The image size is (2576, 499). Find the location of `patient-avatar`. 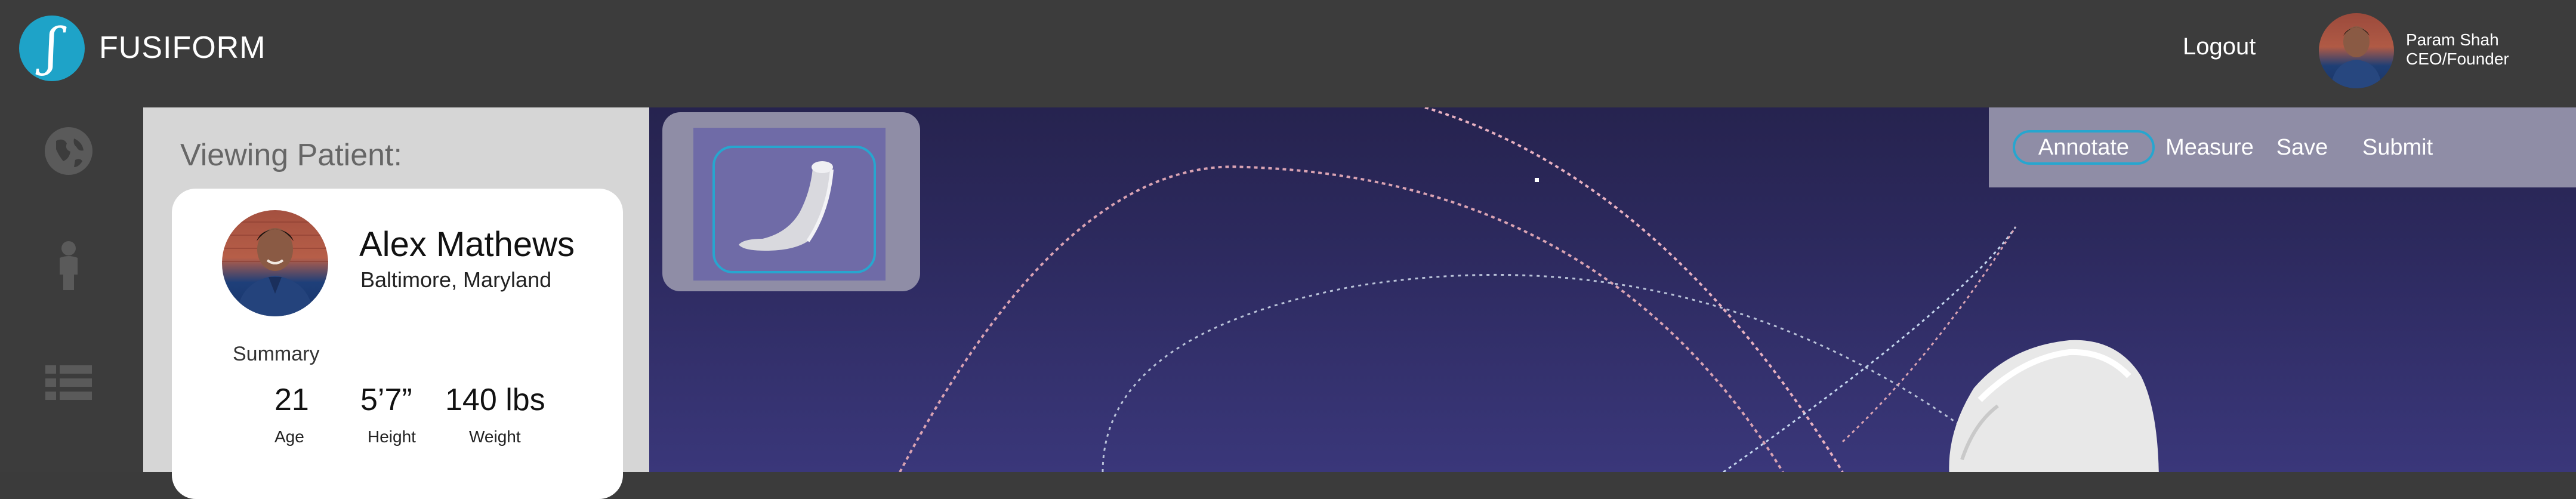

patient-avatar is located at coordinates (275, 263).